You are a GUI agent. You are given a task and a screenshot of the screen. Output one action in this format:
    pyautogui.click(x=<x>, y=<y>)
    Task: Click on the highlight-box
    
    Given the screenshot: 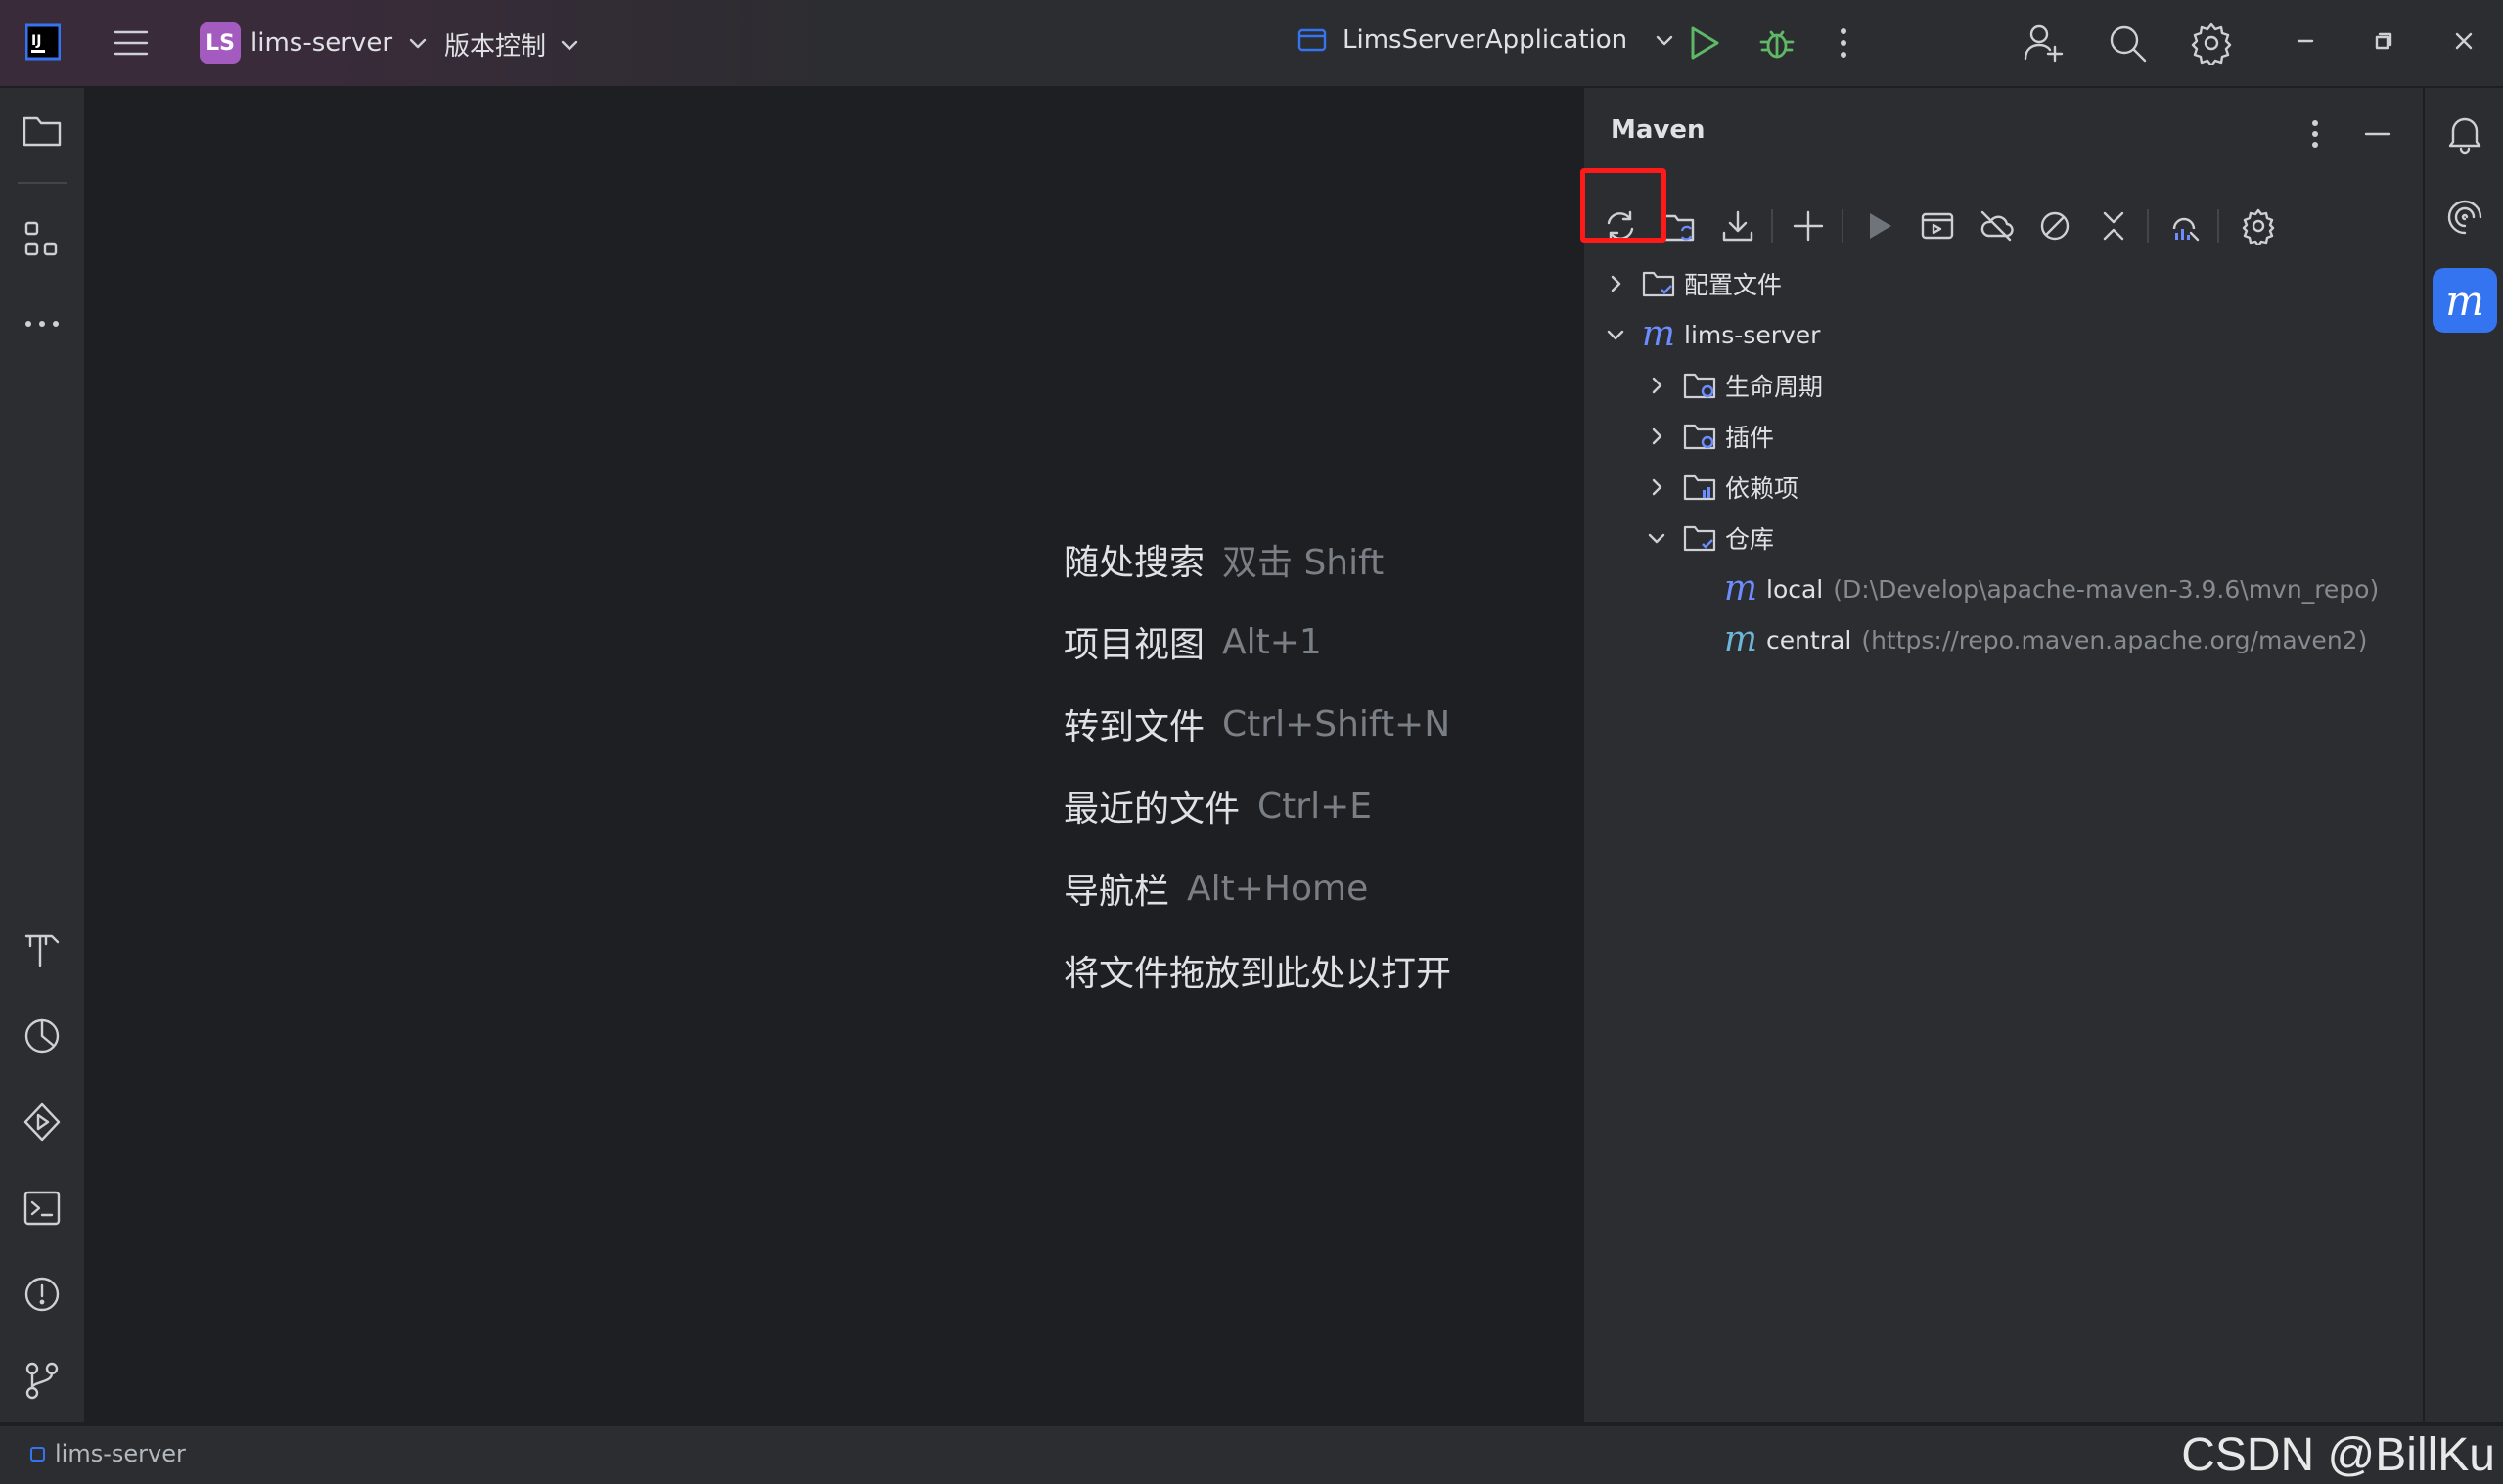 What is the action you would take?
    pyautogui.click(x=1623, y=205)
    